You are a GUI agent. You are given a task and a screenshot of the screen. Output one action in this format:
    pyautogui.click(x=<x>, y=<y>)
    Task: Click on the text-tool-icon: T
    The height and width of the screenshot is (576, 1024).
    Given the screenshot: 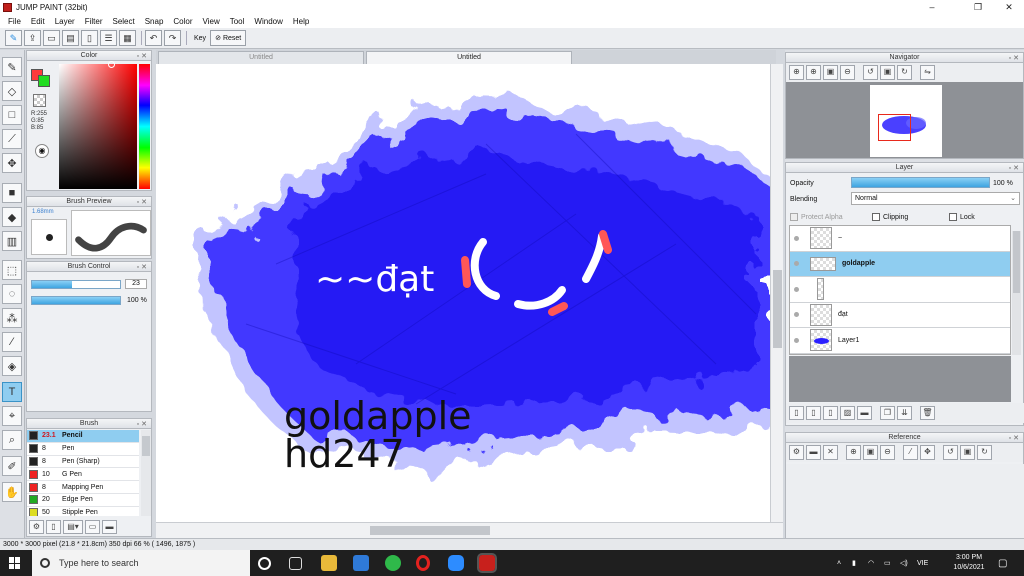 What is the action you would take?
    pyautogui.click(x=12, y=392)
    